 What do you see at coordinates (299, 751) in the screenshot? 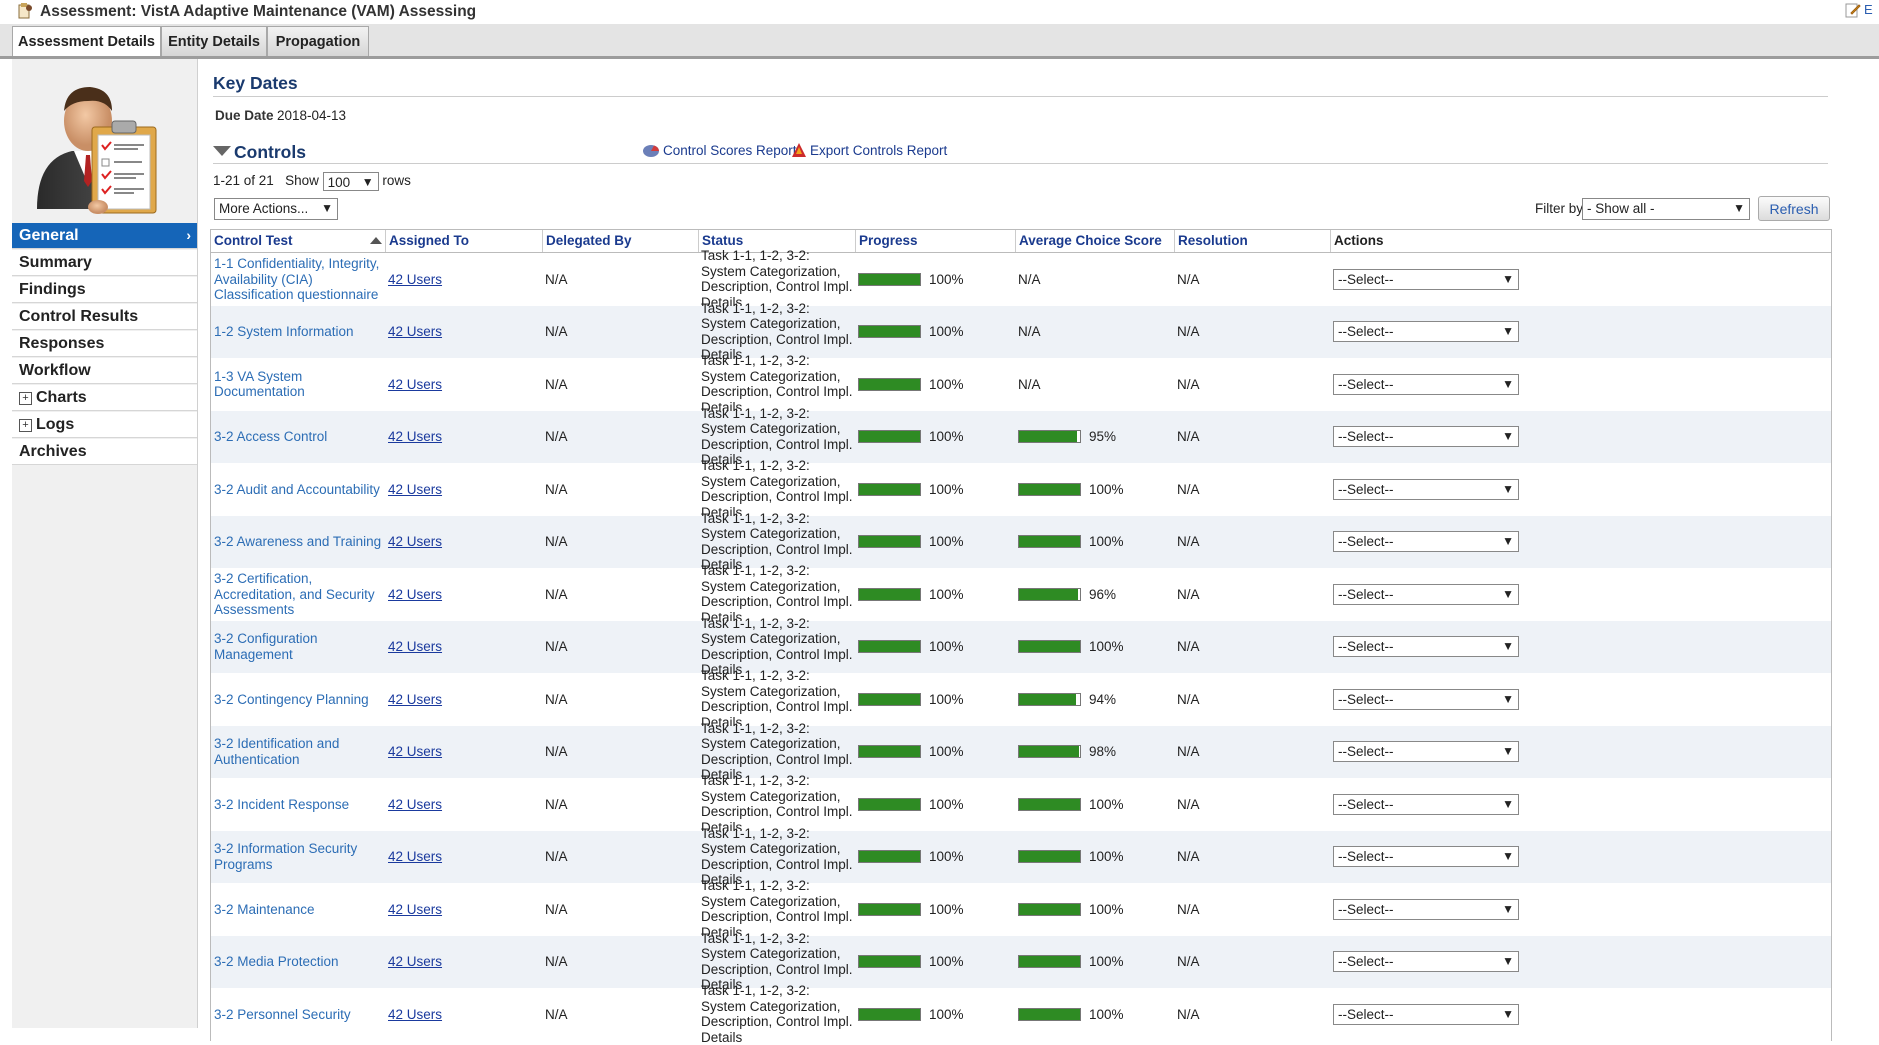
I see `control-test-link: 3-2 Identification and Authentication` at bounding box center [299, 751].